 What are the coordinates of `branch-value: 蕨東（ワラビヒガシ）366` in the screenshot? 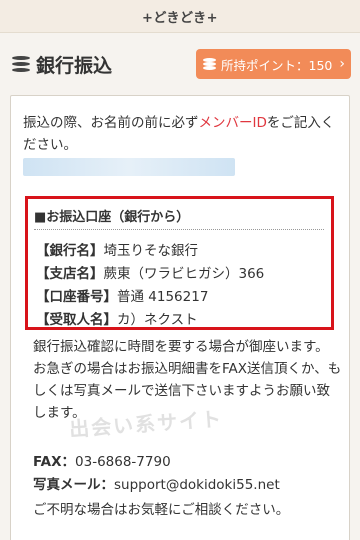 It's located at (184, 274).